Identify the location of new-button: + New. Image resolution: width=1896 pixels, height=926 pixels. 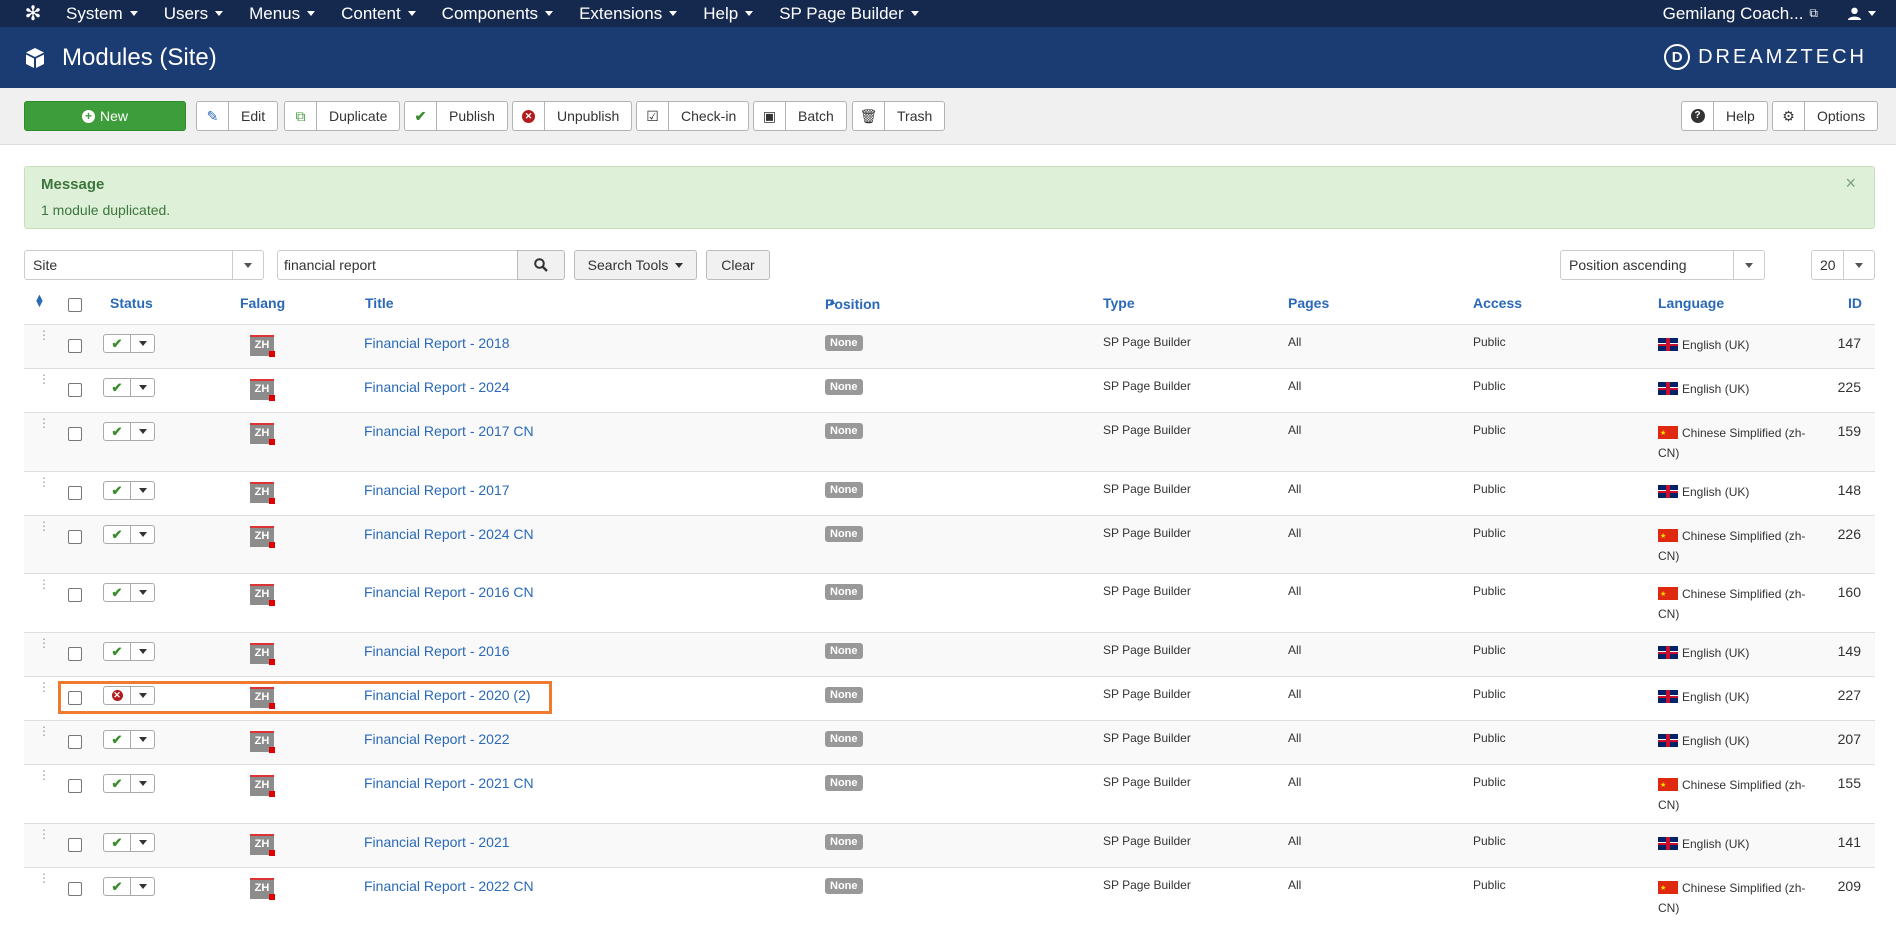
(105, 116).